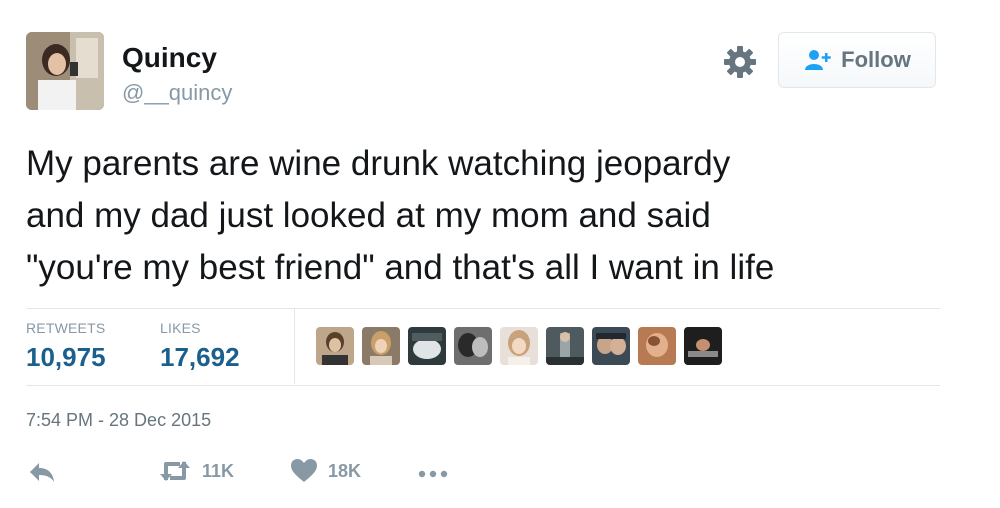  I want to click on more-icon, so click(433, 474).